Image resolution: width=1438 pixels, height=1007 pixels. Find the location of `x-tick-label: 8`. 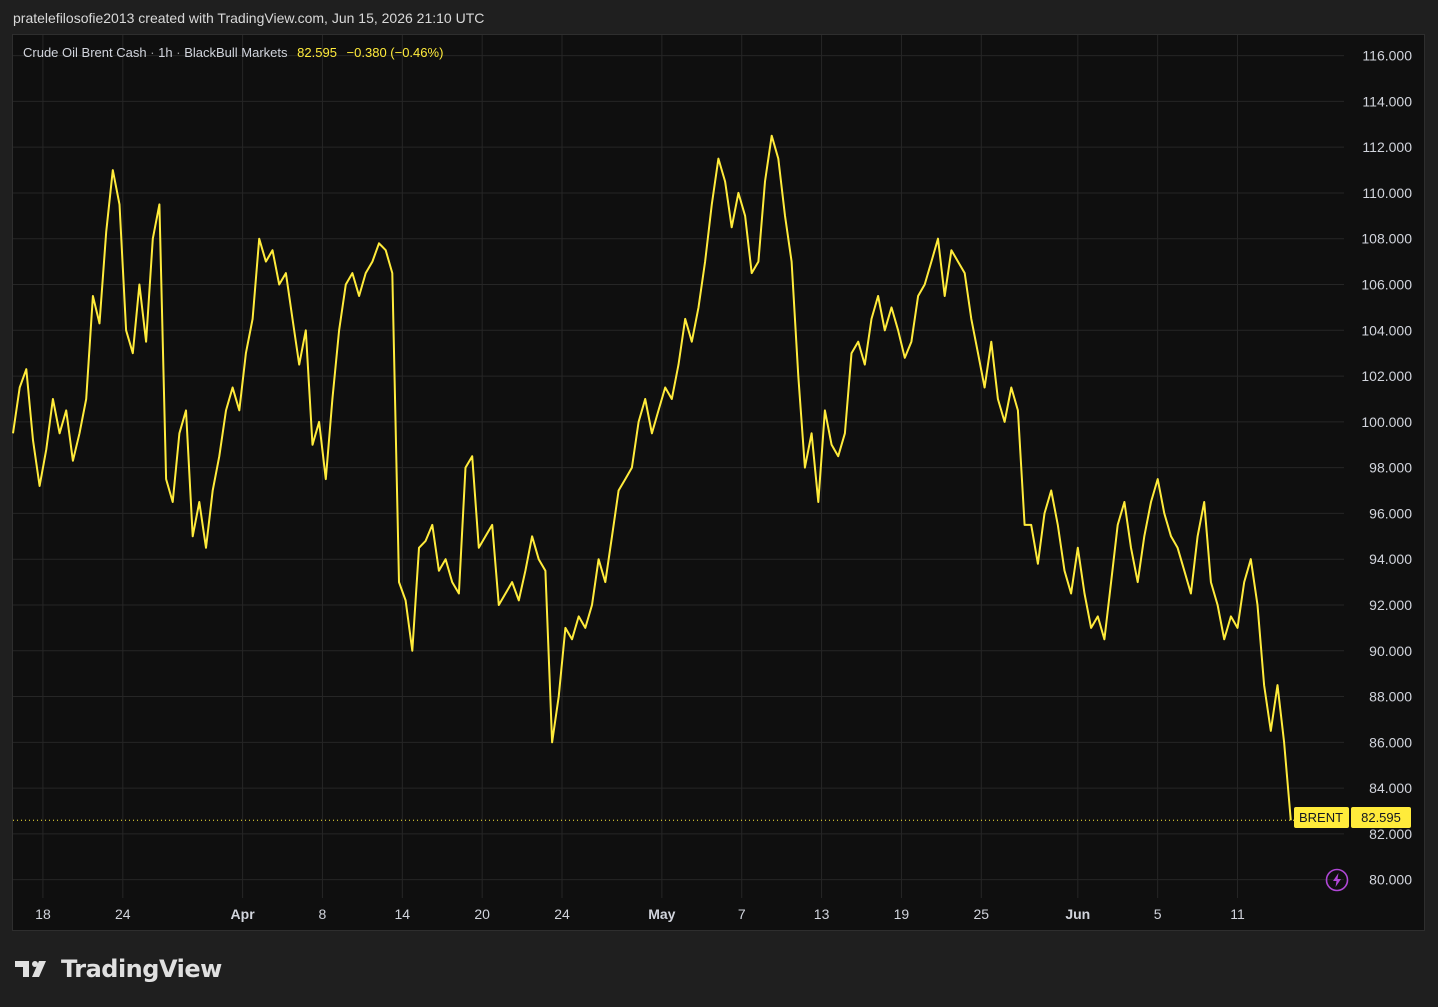

x-tick-label: 8 is located at coordinates (323, 914).